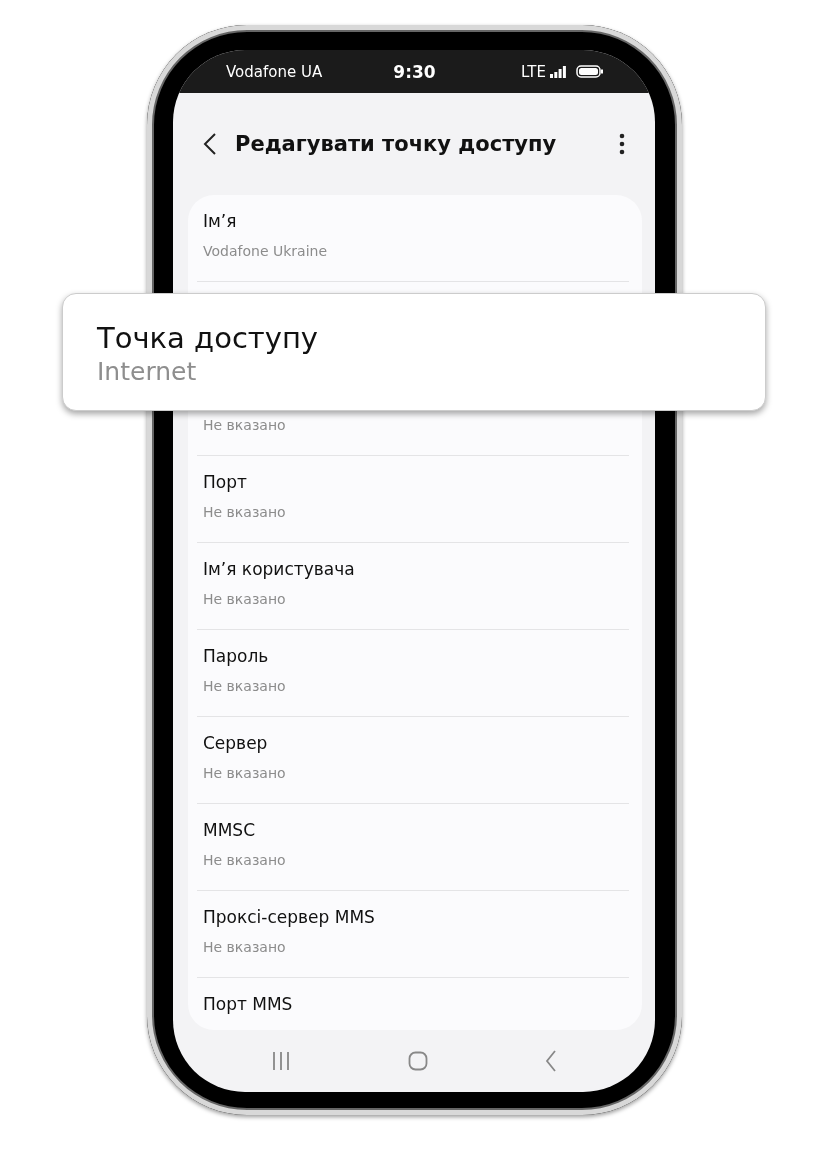  I want to click on setting-title: Пароль, so click(416, 659).